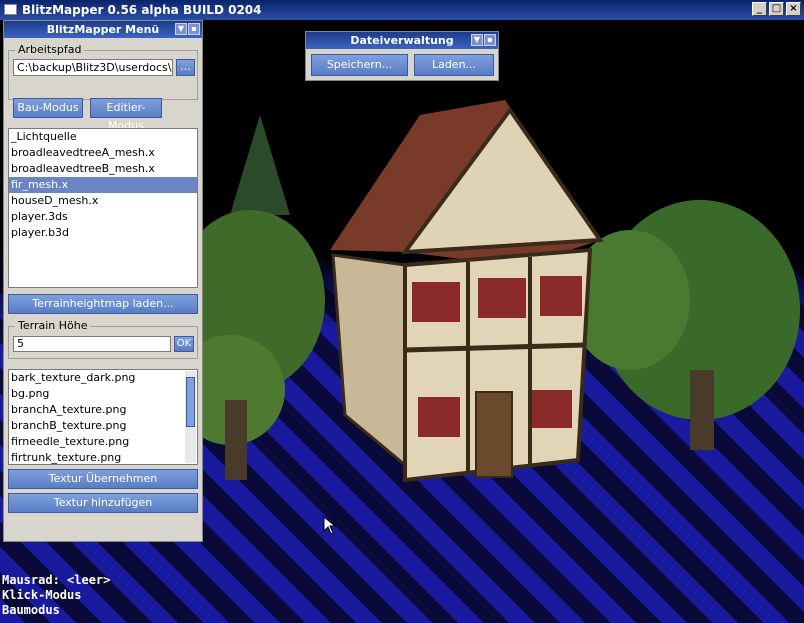  I want to click on list-item: bg.png, so click(103, 394).